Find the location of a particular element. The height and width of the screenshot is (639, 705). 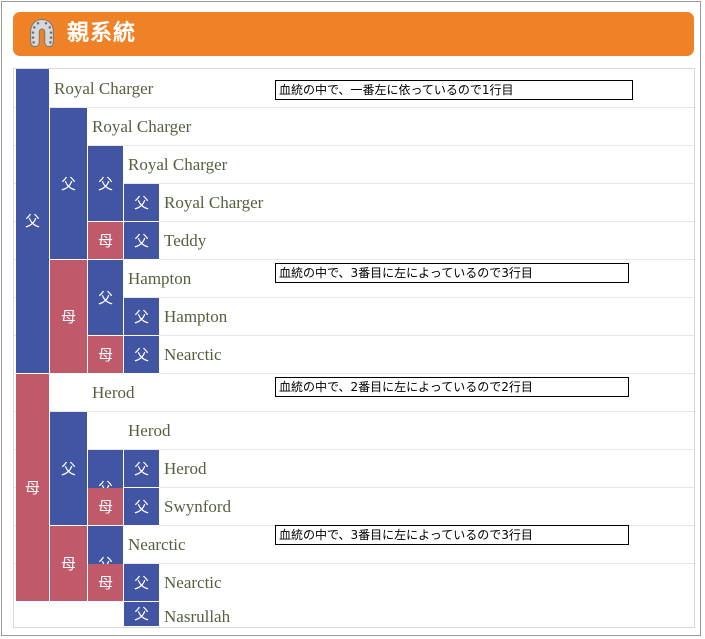

pedigree-cell-gen3-dam-c: 母 is located at coordinates (106, 507).